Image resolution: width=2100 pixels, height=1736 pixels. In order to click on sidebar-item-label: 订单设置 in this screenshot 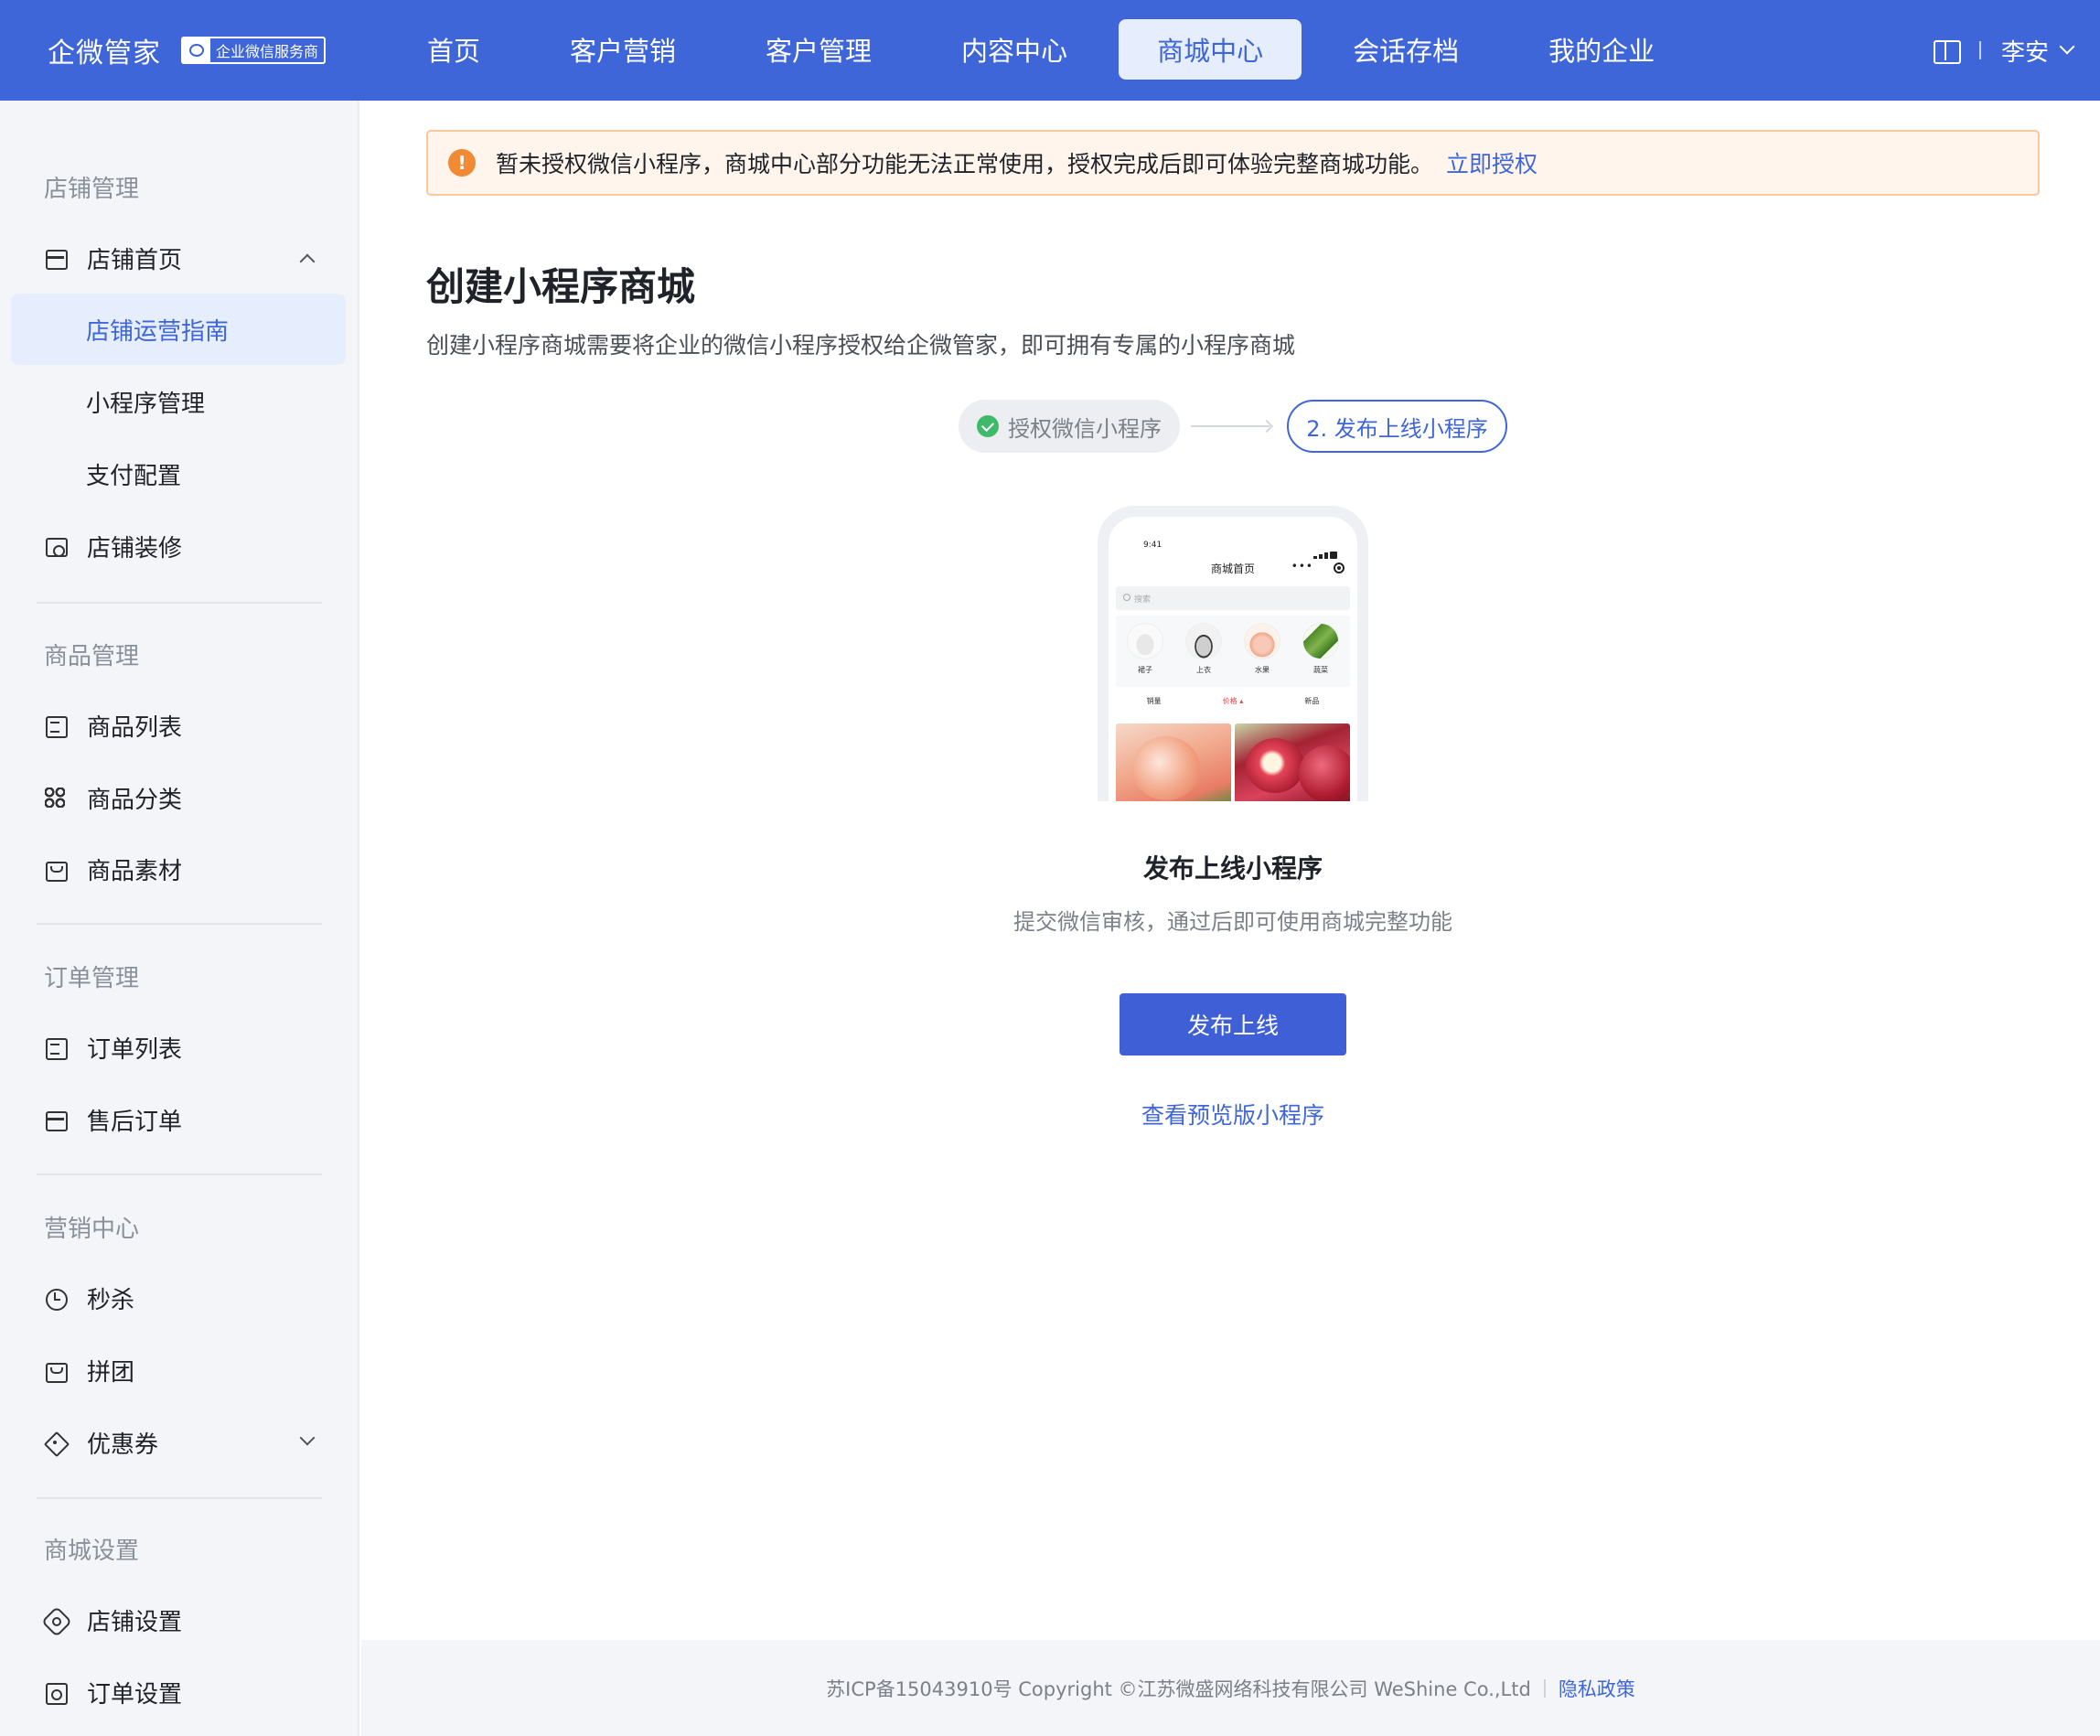, I will do `click(135, 1695)`.